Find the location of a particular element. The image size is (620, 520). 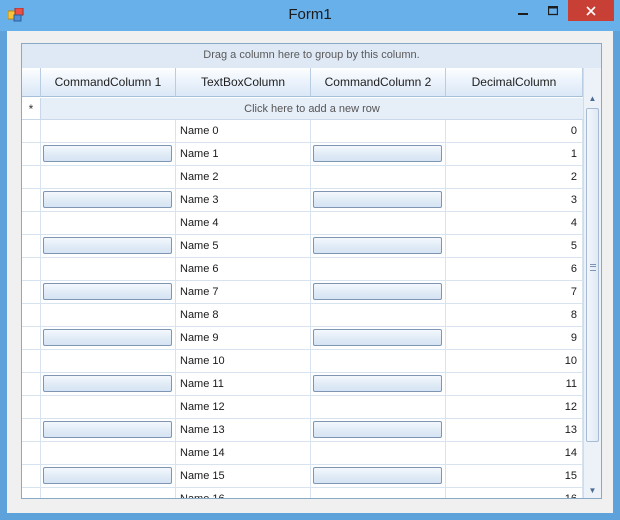

add-new-row-prompt: Click here to add a new row is located at coordinates (312, 109).